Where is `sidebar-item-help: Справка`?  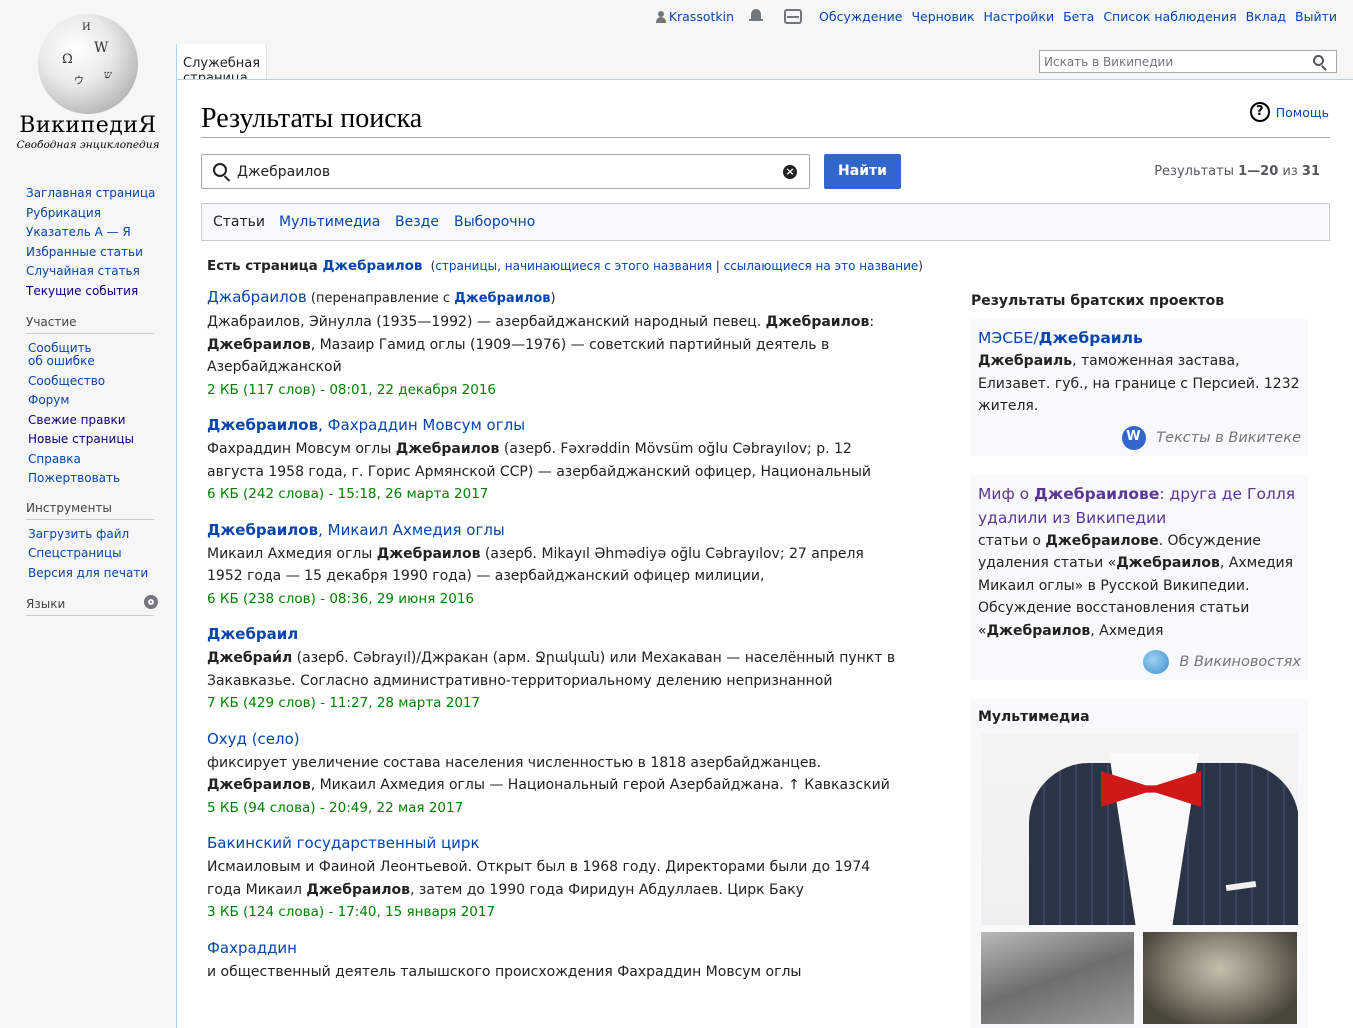
sidebar-item-help: Справка is located at coordinates (54, 459).